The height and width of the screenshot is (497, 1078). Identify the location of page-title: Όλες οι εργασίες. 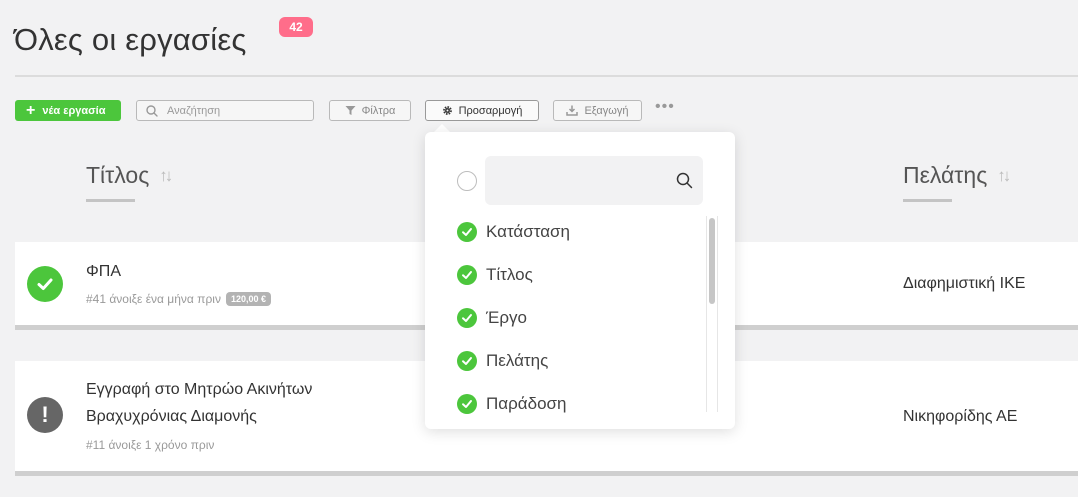
(130, 39).